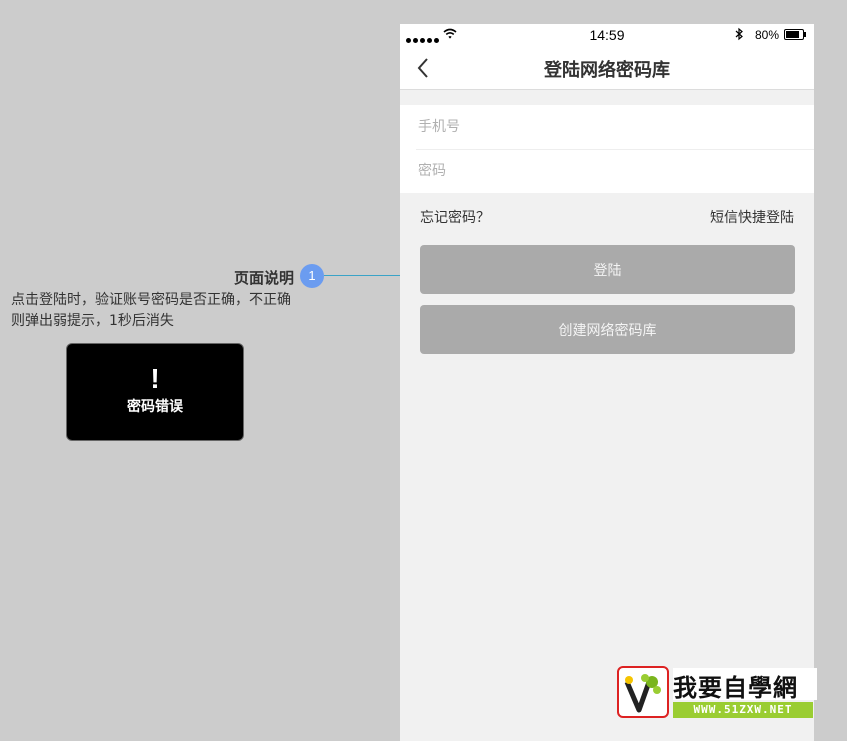 The height and width of the screenshot is (741, 847). I want to click on battery-level, so click(792, 34).